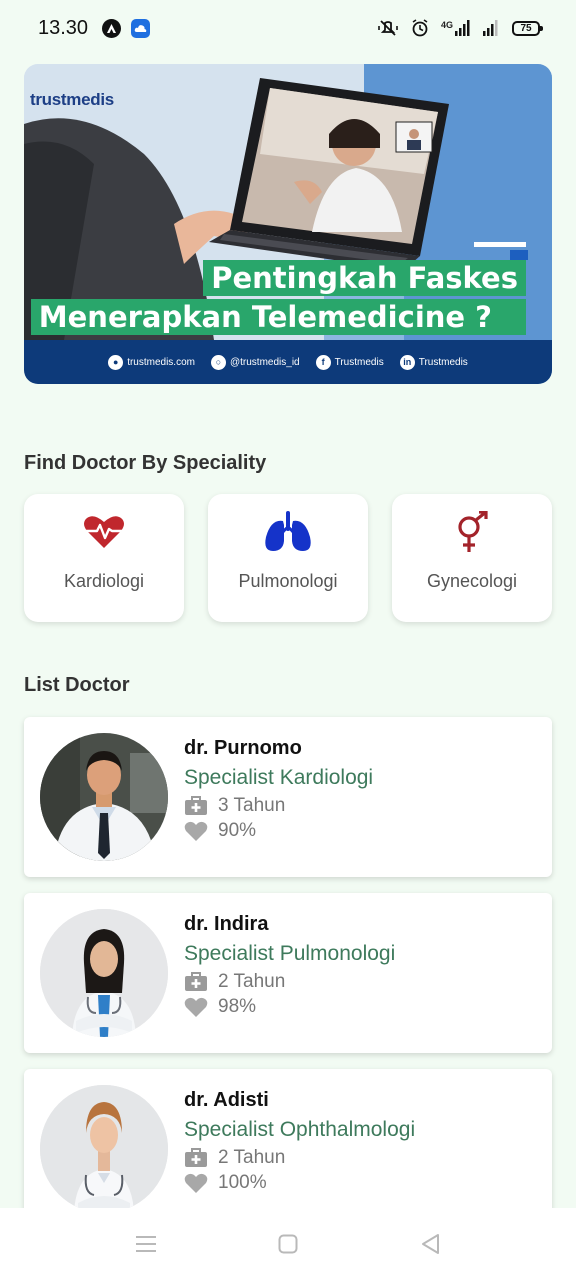 The image size is (576, 1280). What do you see at coordinates (407, 362) in the screenshot?
I see `linkedin-icon: in` at bounding box center [407, 362].